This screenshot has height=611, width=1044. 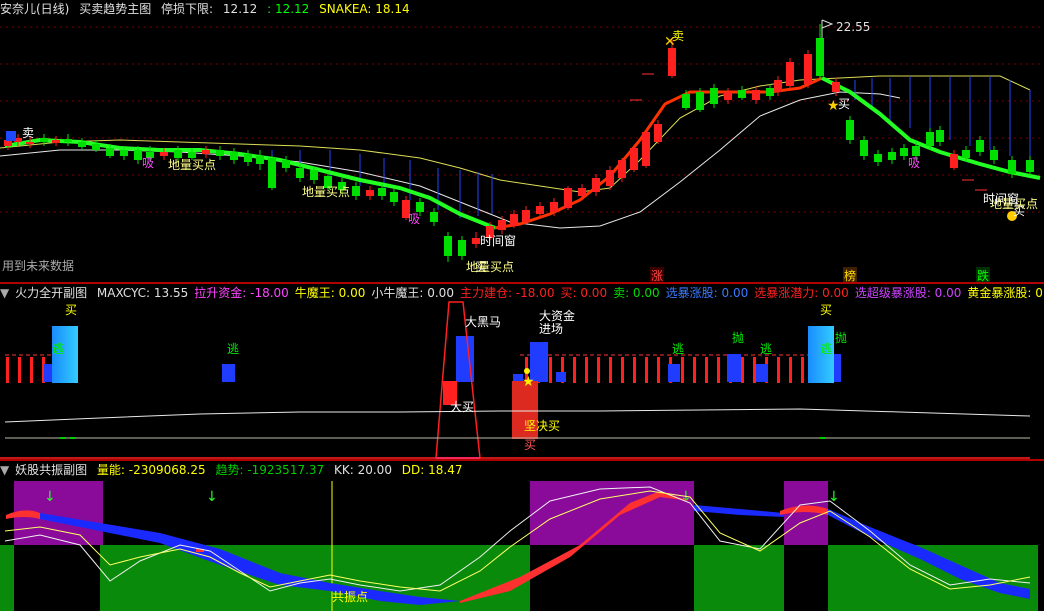 I want to click on flag-icon-left, so click(x=11, y=136).